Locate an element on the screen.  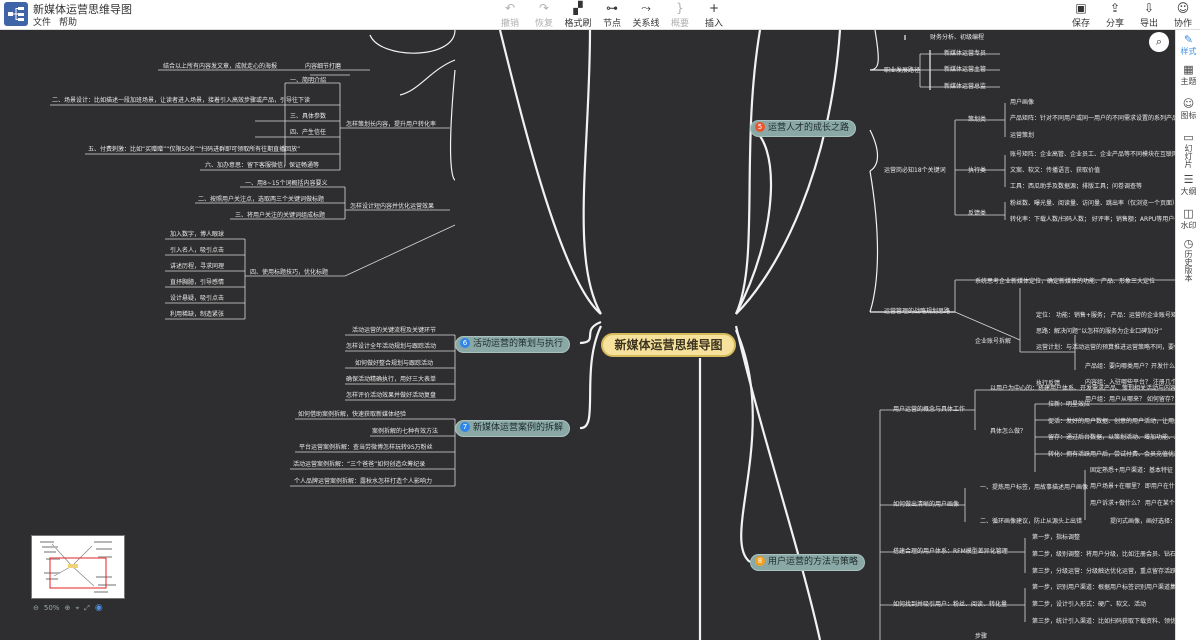
topic-node: 文案、软文：传播语言、获取价值 is located at coordinates (1055, 171).